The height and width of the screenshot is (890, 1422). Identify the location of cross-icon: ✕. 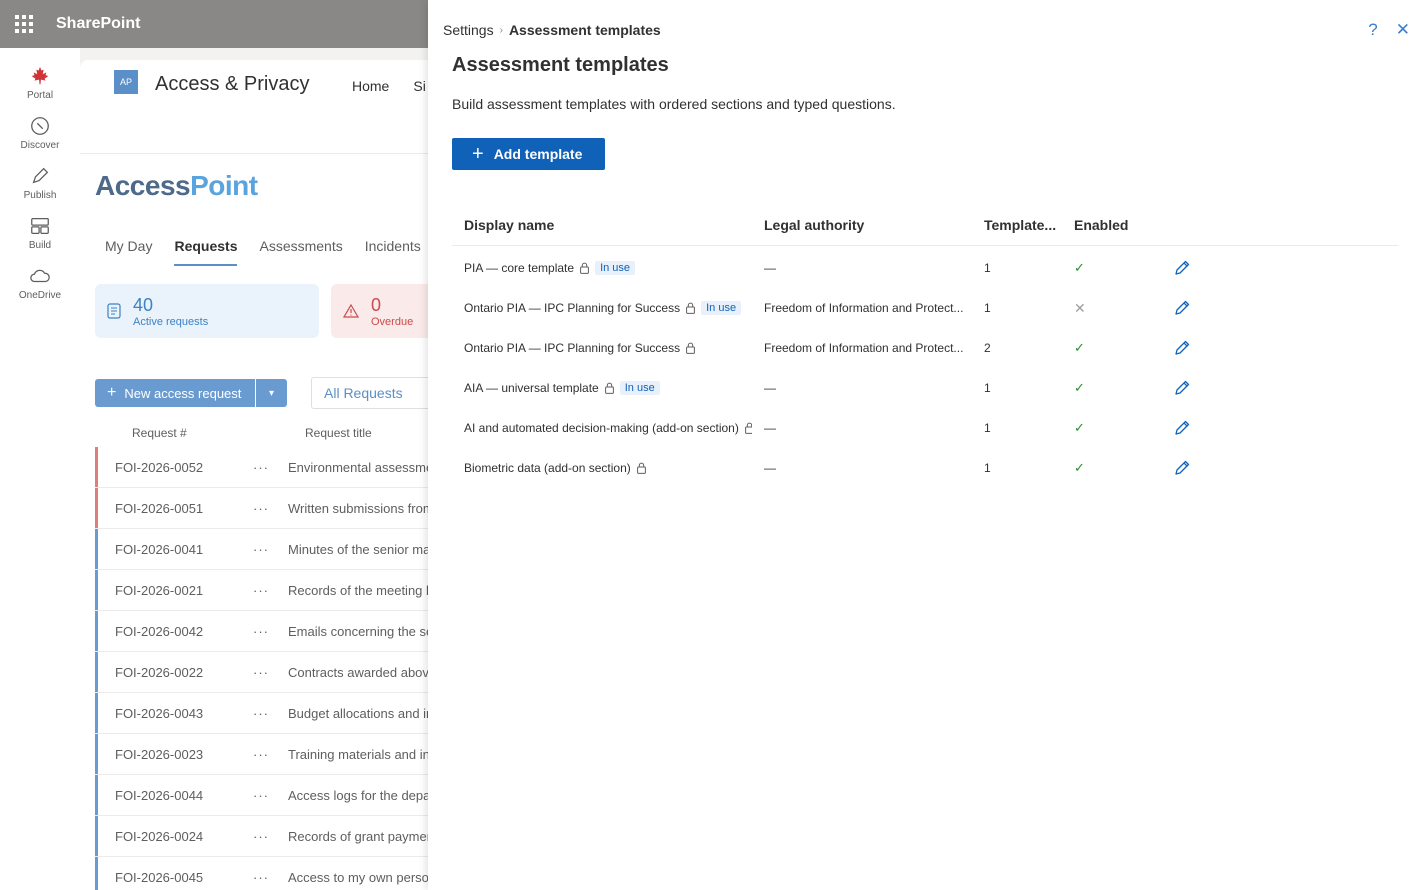
(1080, 307).